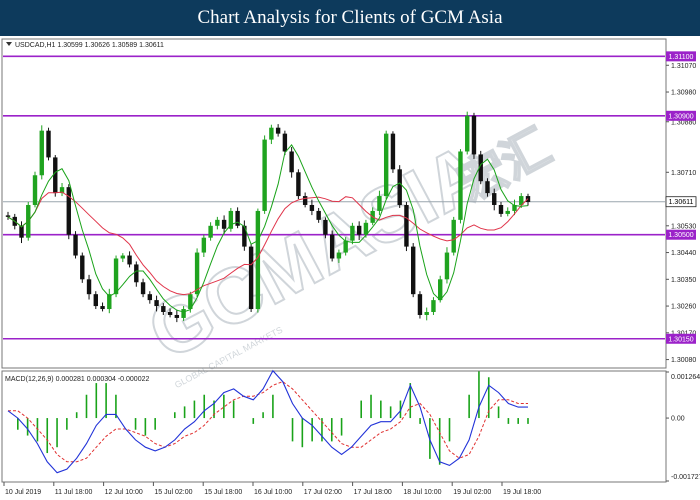 Image resolution: width=700 pixels, height=500 pixels. I want to click on title-banner: Chart Analysis for Clients of GCM Asia, so click(350, 18).